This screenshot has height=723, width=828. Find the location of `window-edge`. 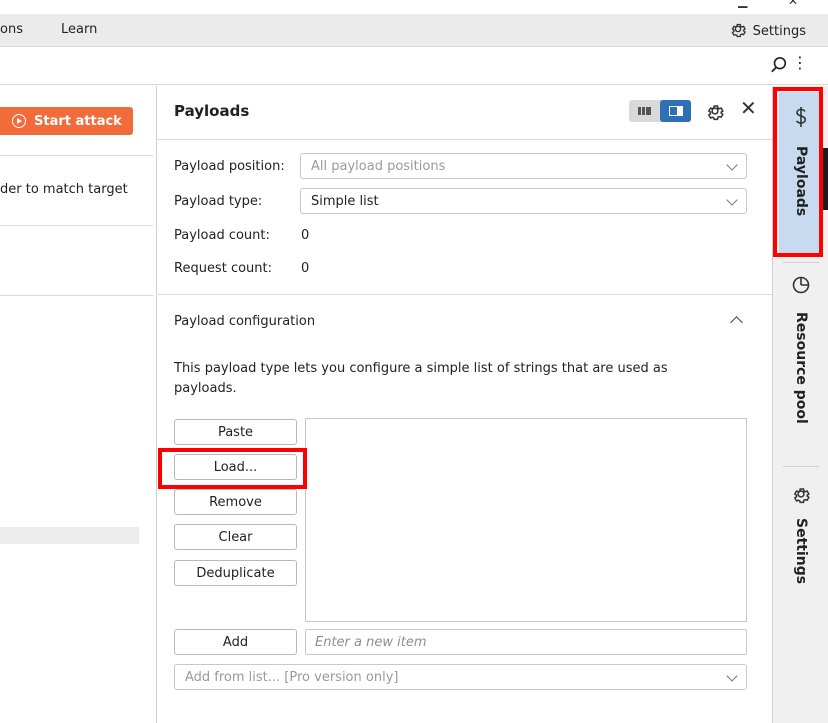

window-edge is located at coordinates (825, 179).